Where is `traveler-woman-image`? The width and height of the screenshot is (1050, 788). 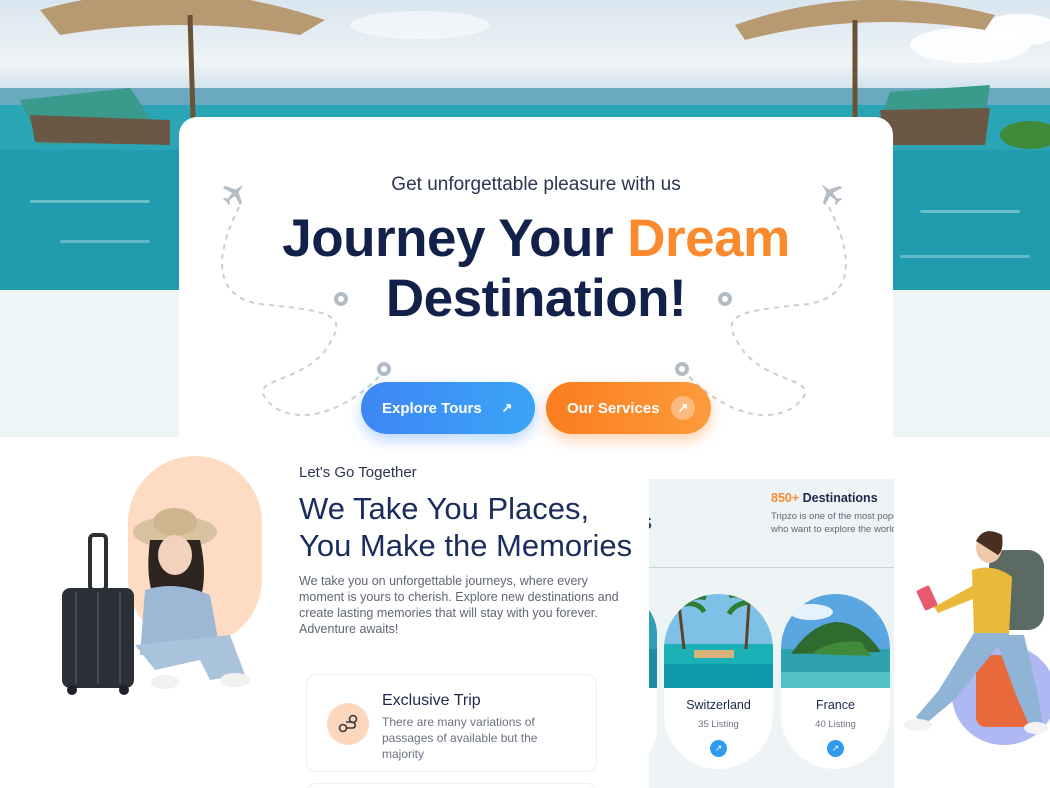 traveler-woman-image is located at coordinates (156, 601).